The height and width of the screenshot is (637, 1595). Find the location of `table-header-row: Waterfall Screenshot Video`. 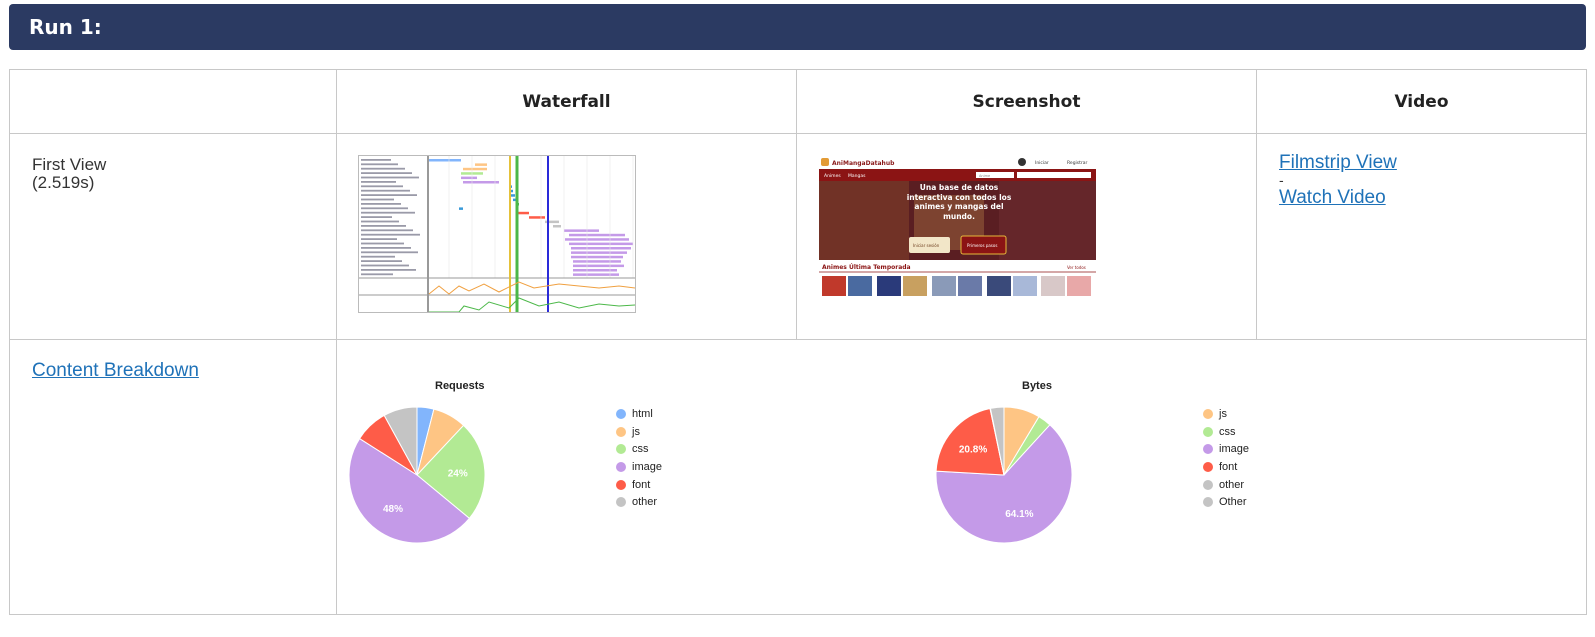

table-header-row: Waterfall Screenshot Video is located at coordinates (798, 101).